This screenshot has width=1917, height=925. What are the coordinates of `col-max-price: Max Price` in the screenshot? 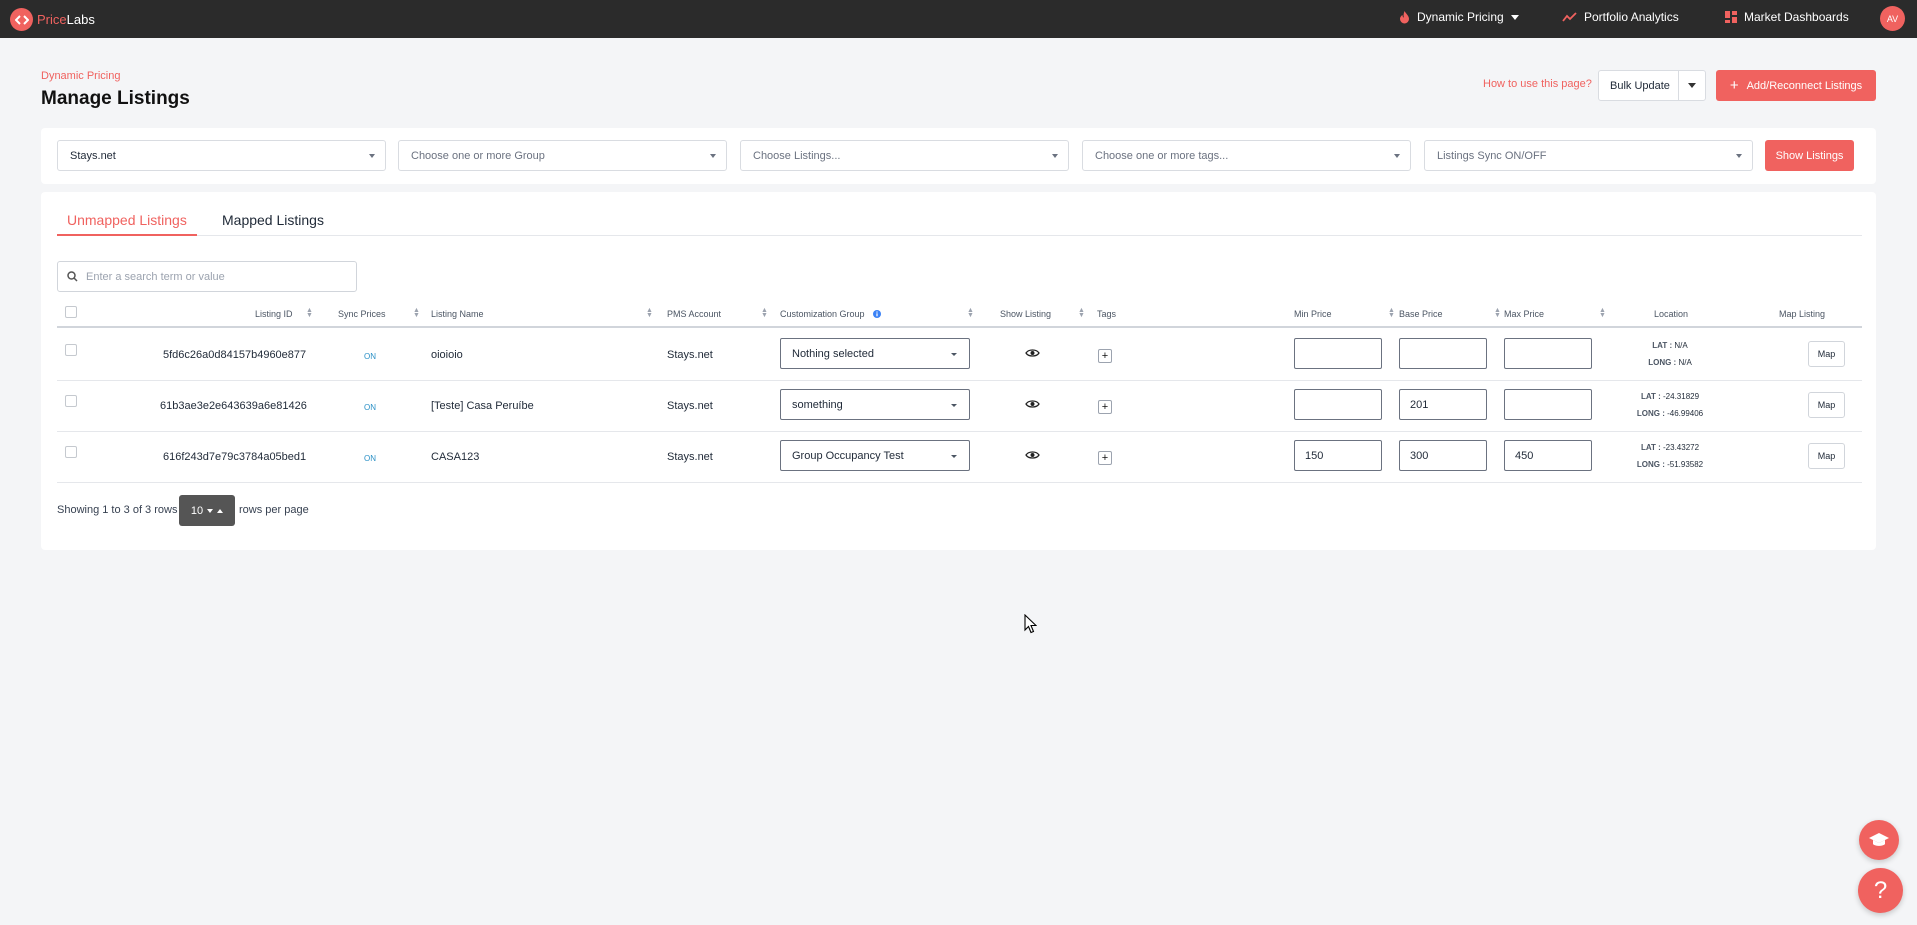 It's located at (1524, 314).